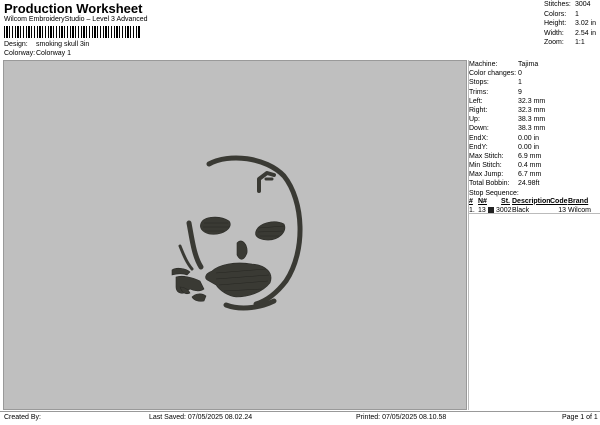 This screenshot has height=425, width=600. I want to click on stop-sequence-header: # N# St. Description Code Brand, so click(529, 201).